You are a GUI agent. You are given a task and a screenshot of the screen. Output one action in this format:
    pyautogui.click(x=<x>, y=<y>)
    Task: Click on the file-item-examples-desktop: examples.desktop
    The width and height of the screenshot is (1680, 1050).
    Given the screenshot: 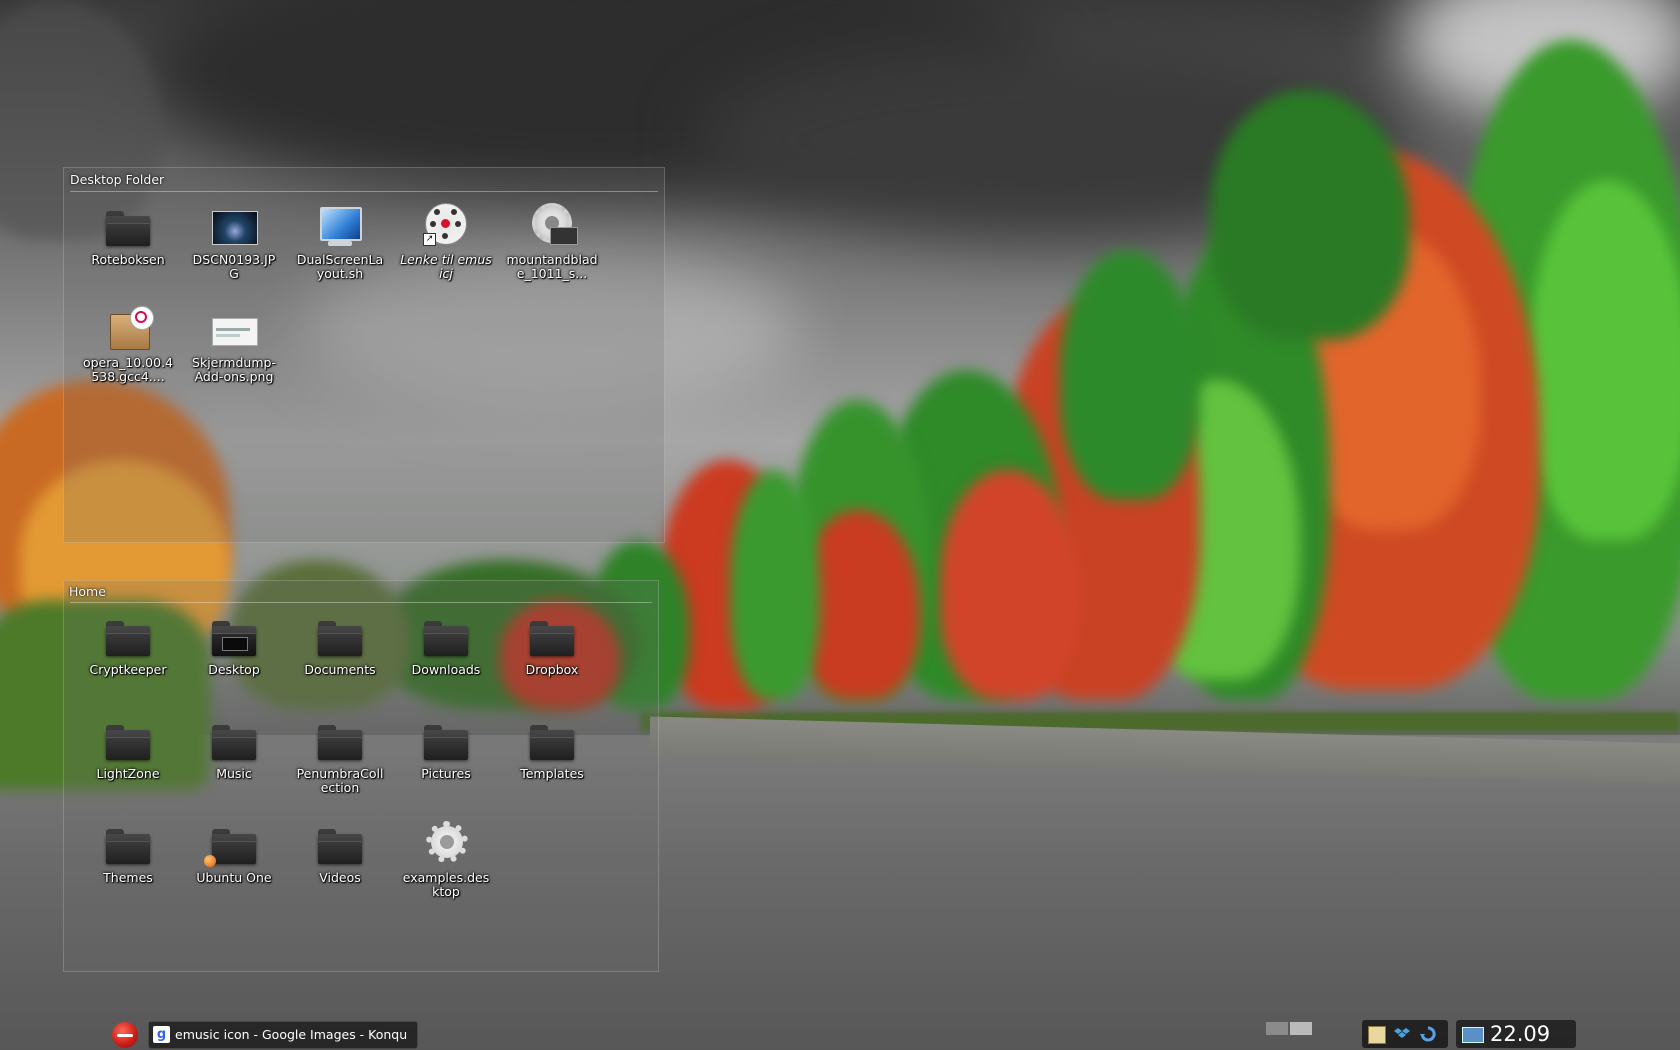 What is the action you would take?
    pyautogui.click(x=446, y=860)
    